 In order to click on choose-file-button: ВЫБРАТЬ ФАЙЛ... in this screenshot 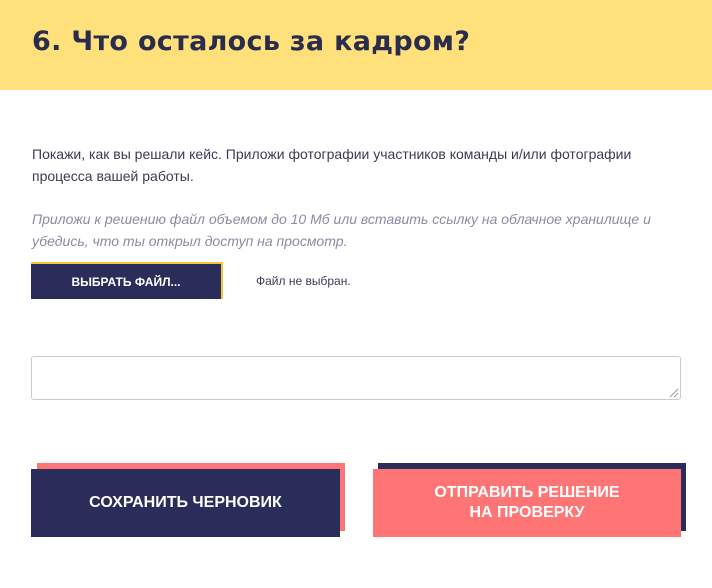, I will do `click(127, 280)`.